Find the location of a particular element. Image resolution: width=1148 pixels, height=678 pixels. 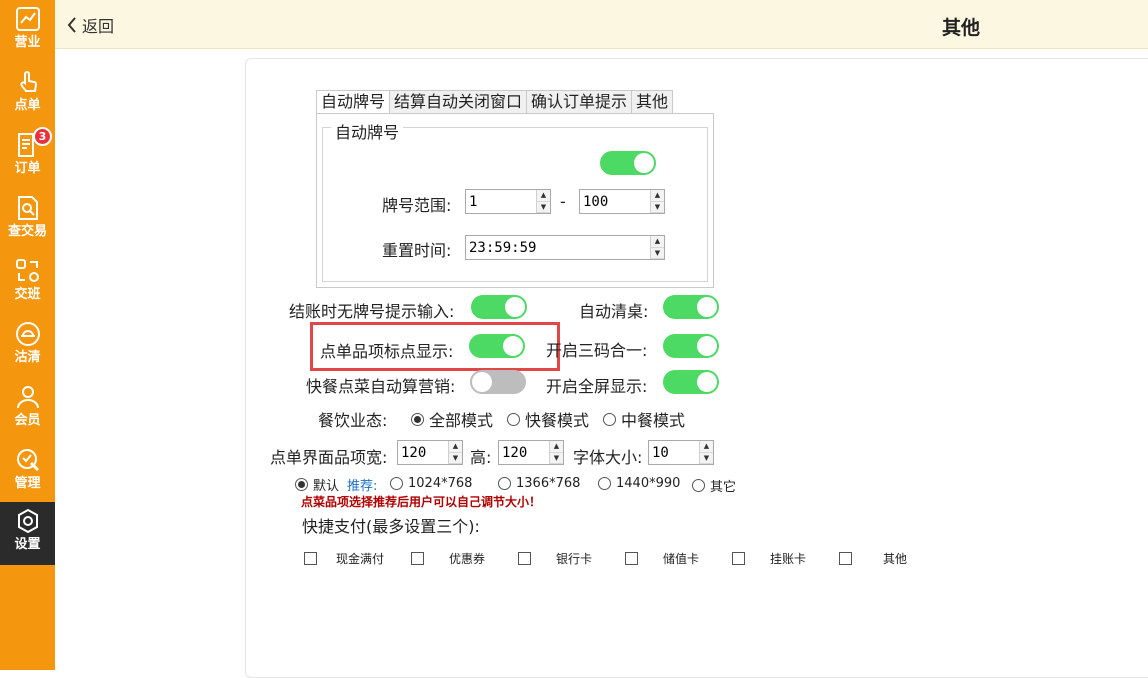

sidebar-item-label: 营业 is located at coordinates (27, 42).